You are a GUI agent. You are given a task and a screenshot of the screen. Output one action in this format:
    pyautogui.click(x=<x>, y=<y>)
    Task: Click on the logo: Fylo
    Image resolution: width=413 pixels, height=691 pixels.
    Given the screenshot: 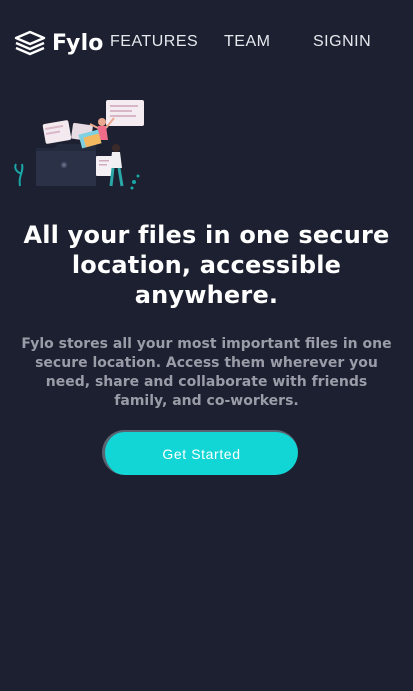 What is the action you would take?
    pyautogui.click(x=59, y=43)
    